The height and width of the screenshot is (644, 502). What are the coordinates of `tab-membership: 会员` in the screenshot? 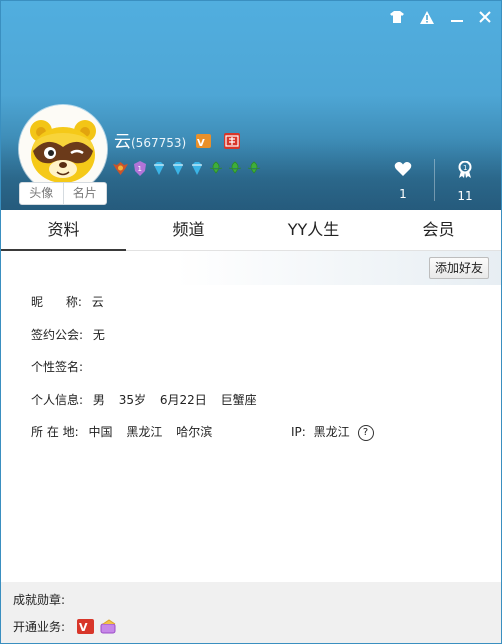 It's located at (438, 230).